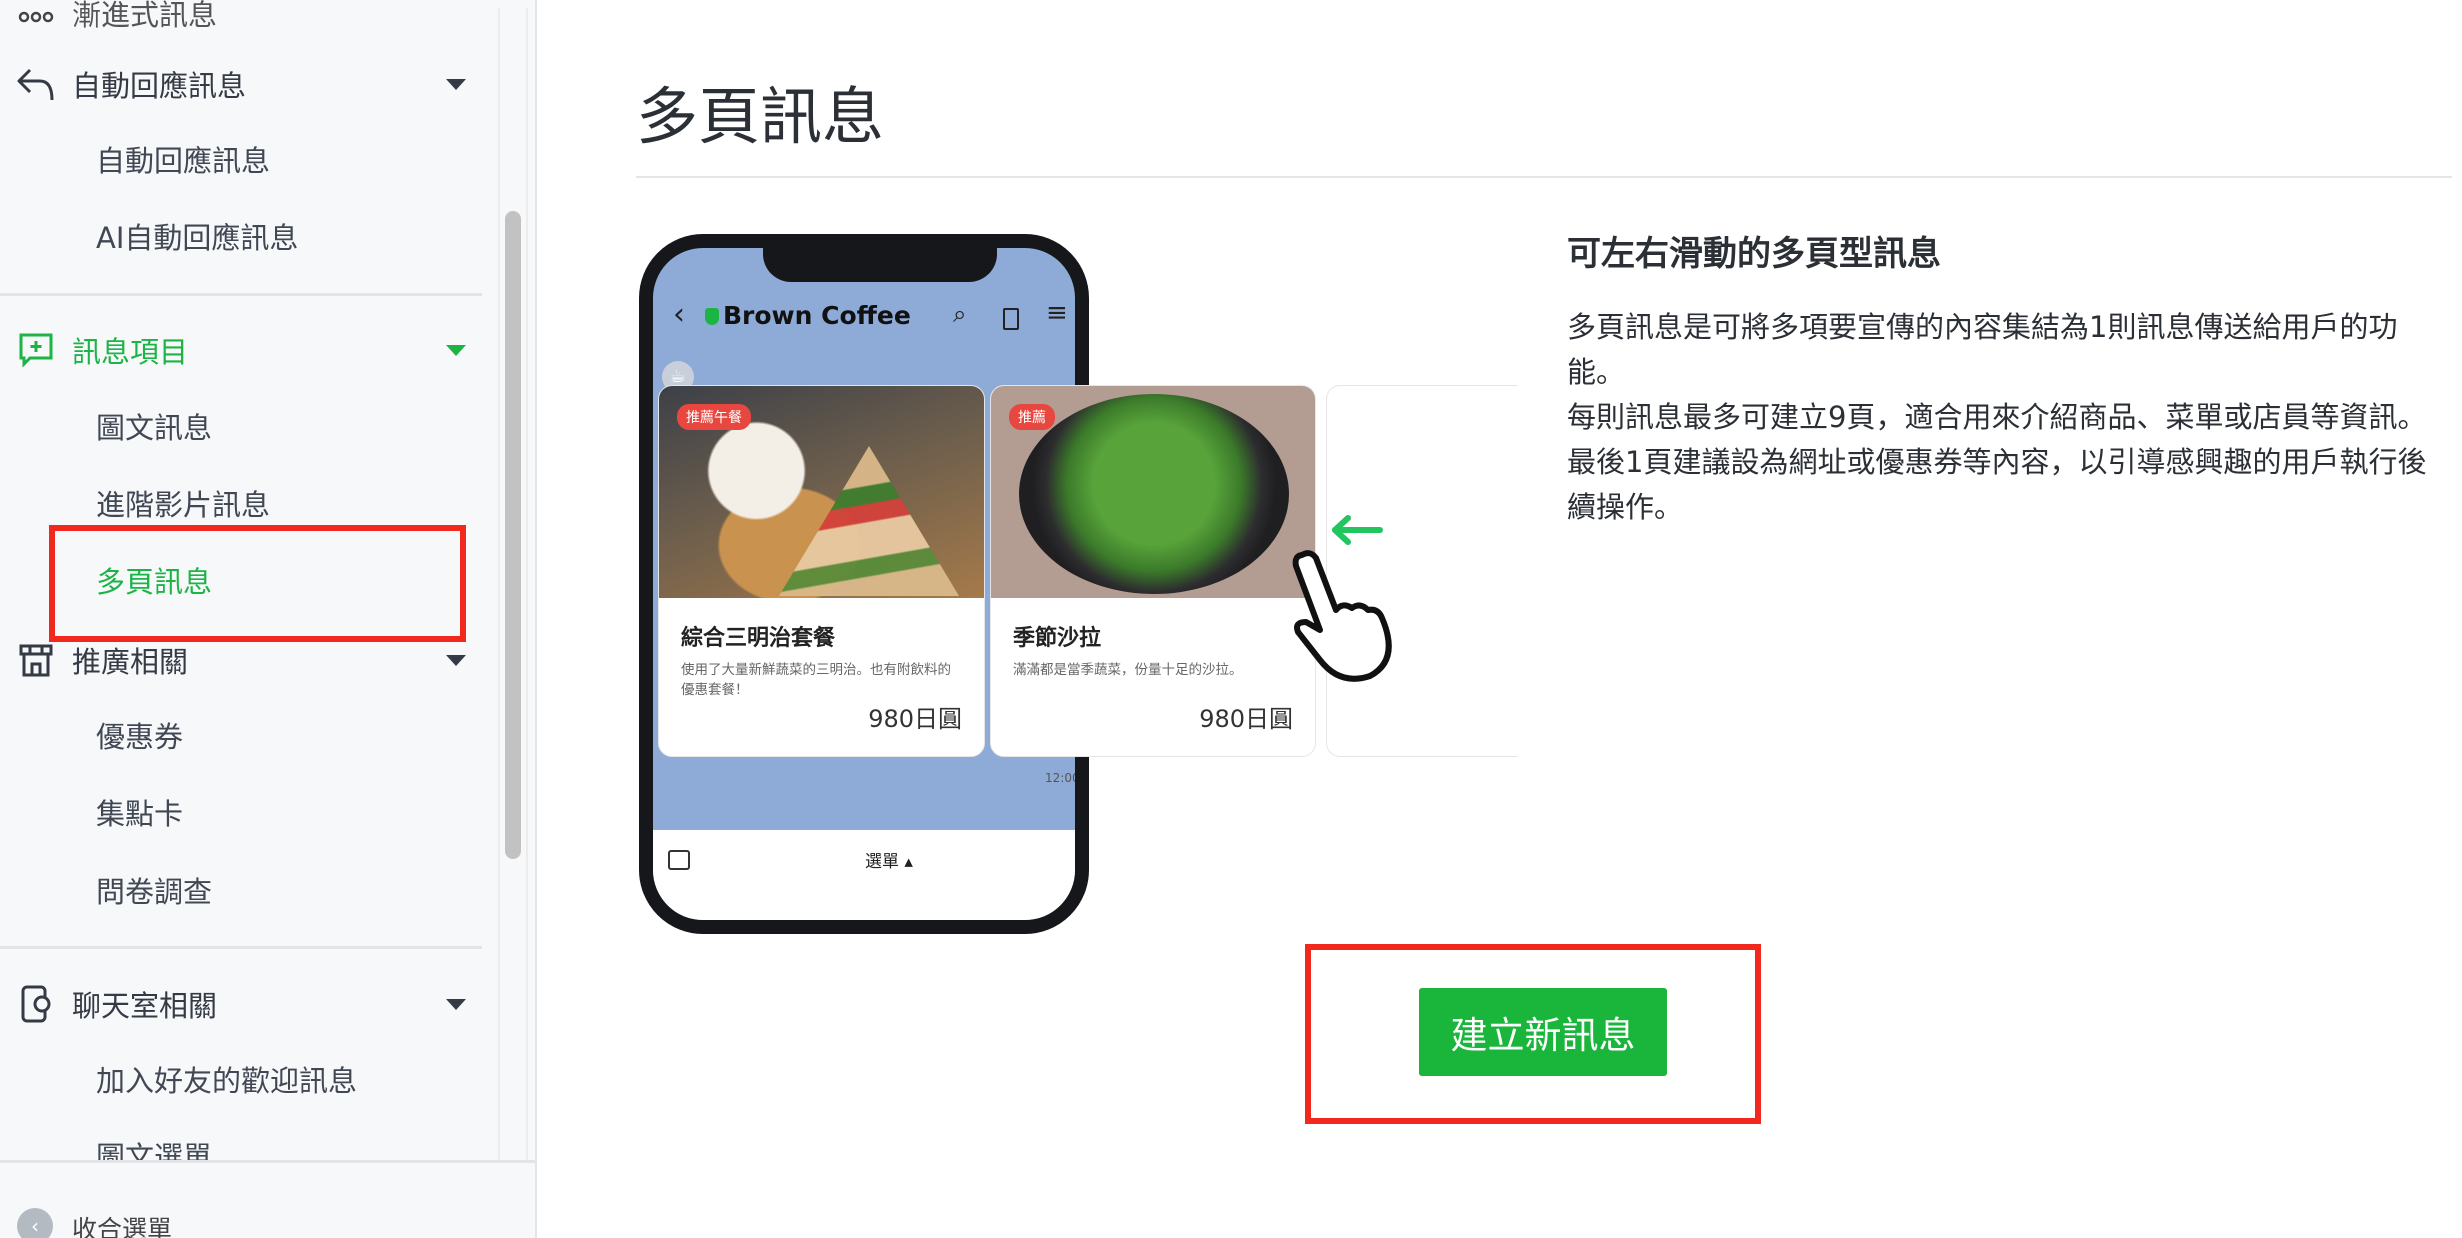 The height and width of the screenshot is (1238, 2462). Describe the element at coordinates (864, 875) in the screenshot. I see `chat-menu-bar: 選單 ▴` at that location.